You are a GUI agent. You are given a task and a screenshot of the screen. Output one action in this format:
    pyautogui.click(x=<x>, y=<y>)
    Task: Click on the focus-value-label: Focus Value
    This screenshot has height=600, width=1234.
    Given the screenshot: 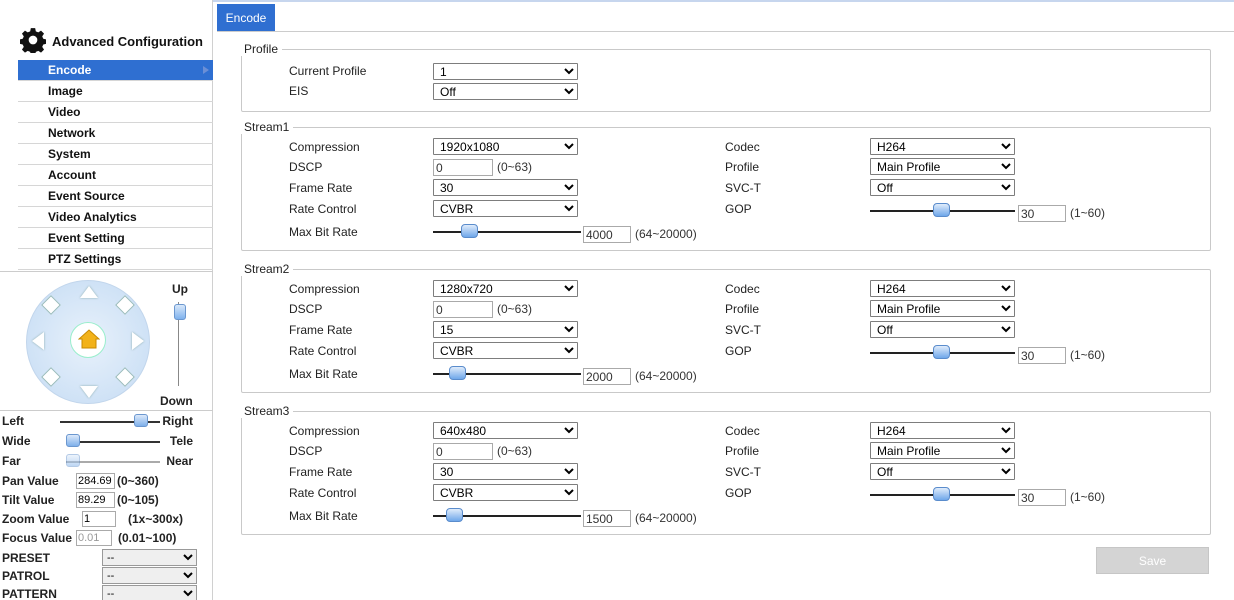 What is the action you would take?
    pyautogui.click(x=37, y=538)
    